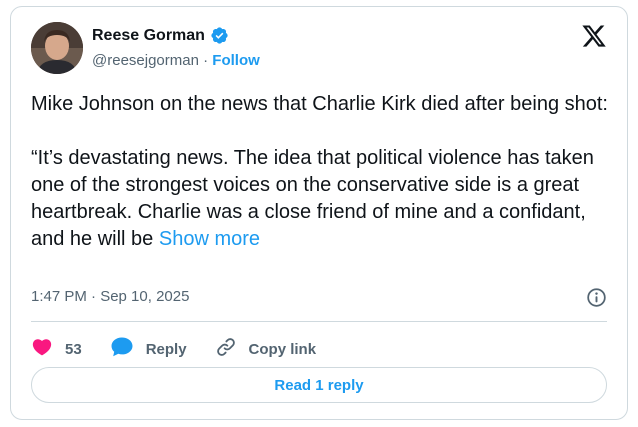  I want to click on copy-link-button: Copy link, so click(266, 349).